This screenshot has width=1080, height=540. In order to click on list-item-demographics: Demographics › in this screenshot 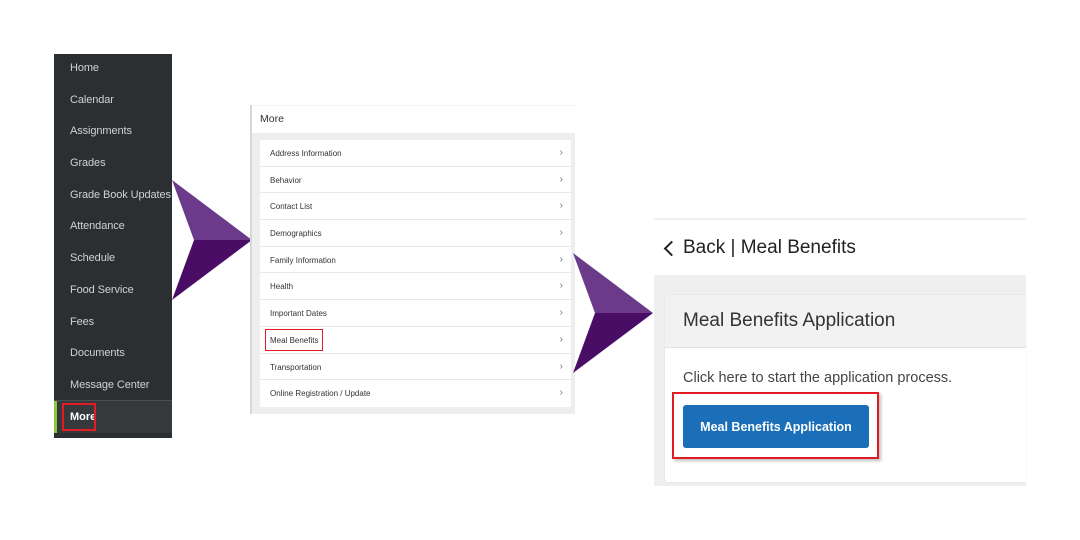, I will do `click(415, 233)`.